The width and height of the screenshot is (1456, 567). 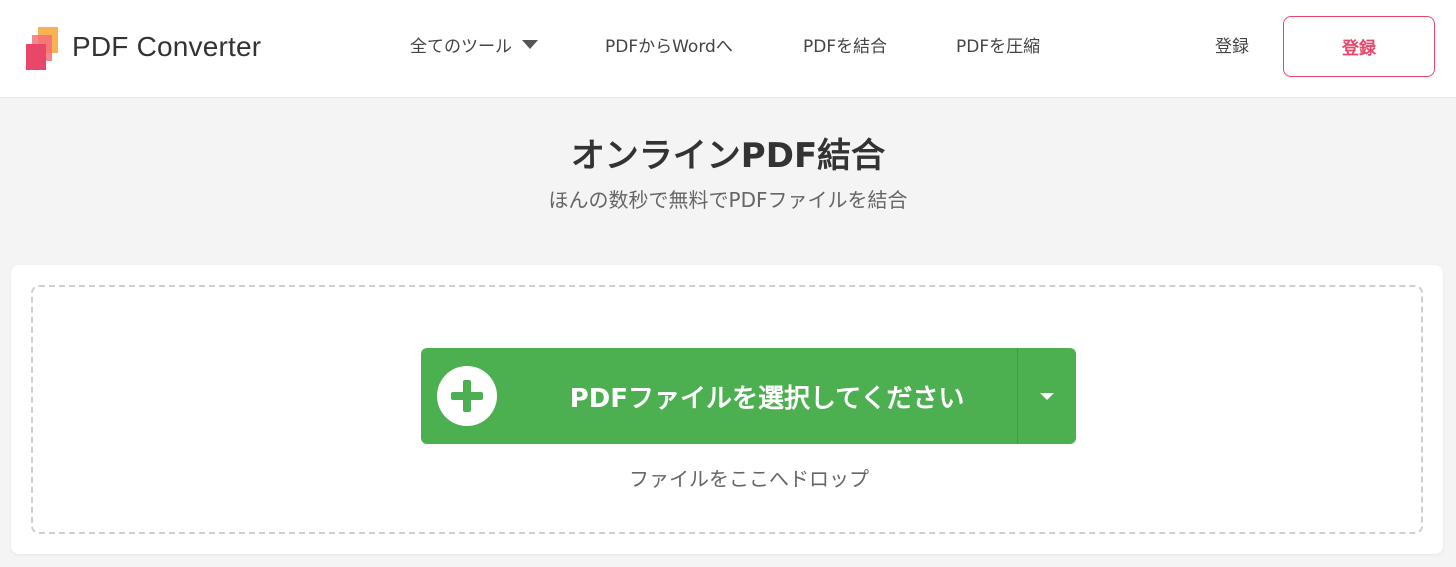 What do you see at coordinates (461, 47) in the screenshot?
I see `nav-all-tools-label: 全てのツール` at bounding box center [461, 47].